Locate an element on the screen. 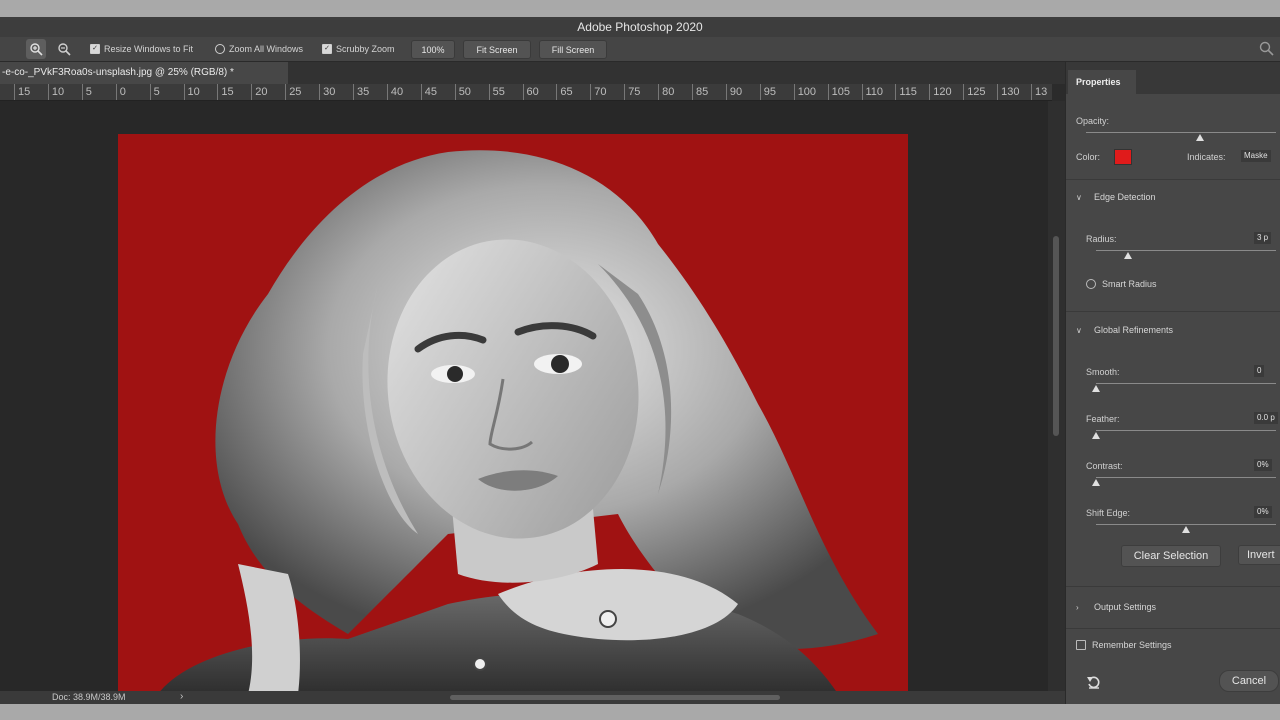 The height and width of the screenshot is (720, 1280). search-button is located at coordinates (1266, 51).